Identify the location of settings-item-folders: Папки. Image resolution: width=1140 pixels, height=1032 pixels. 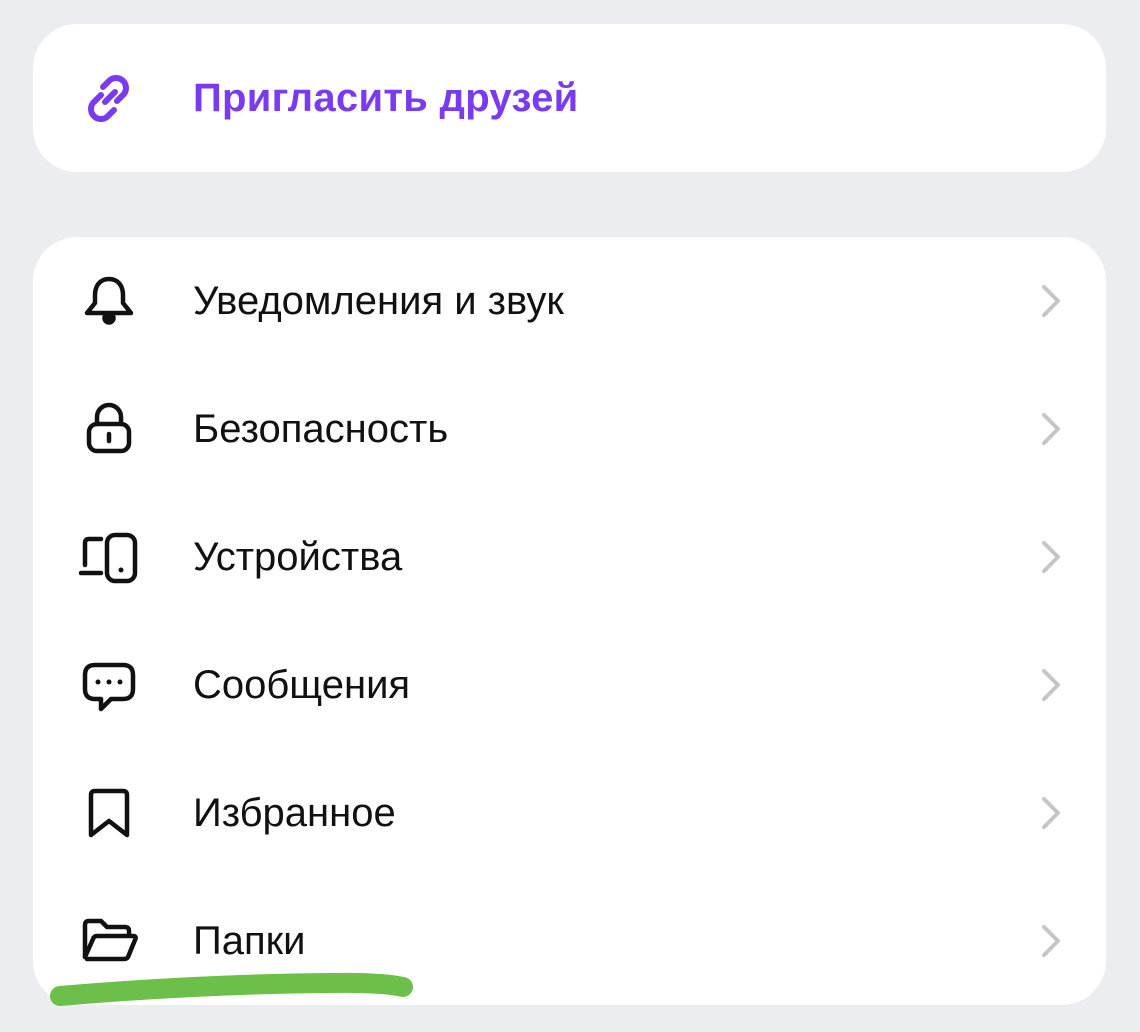
(569, 941).